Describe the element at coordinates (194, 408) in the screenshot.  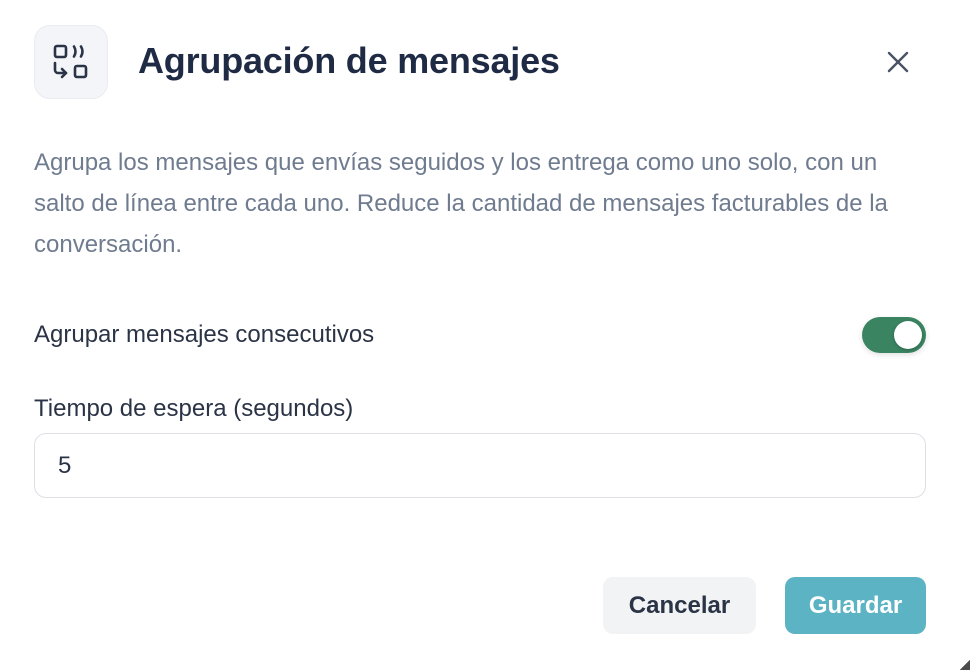
I see `wait-time-label: Tiempo de espera (segundos)` at that location.